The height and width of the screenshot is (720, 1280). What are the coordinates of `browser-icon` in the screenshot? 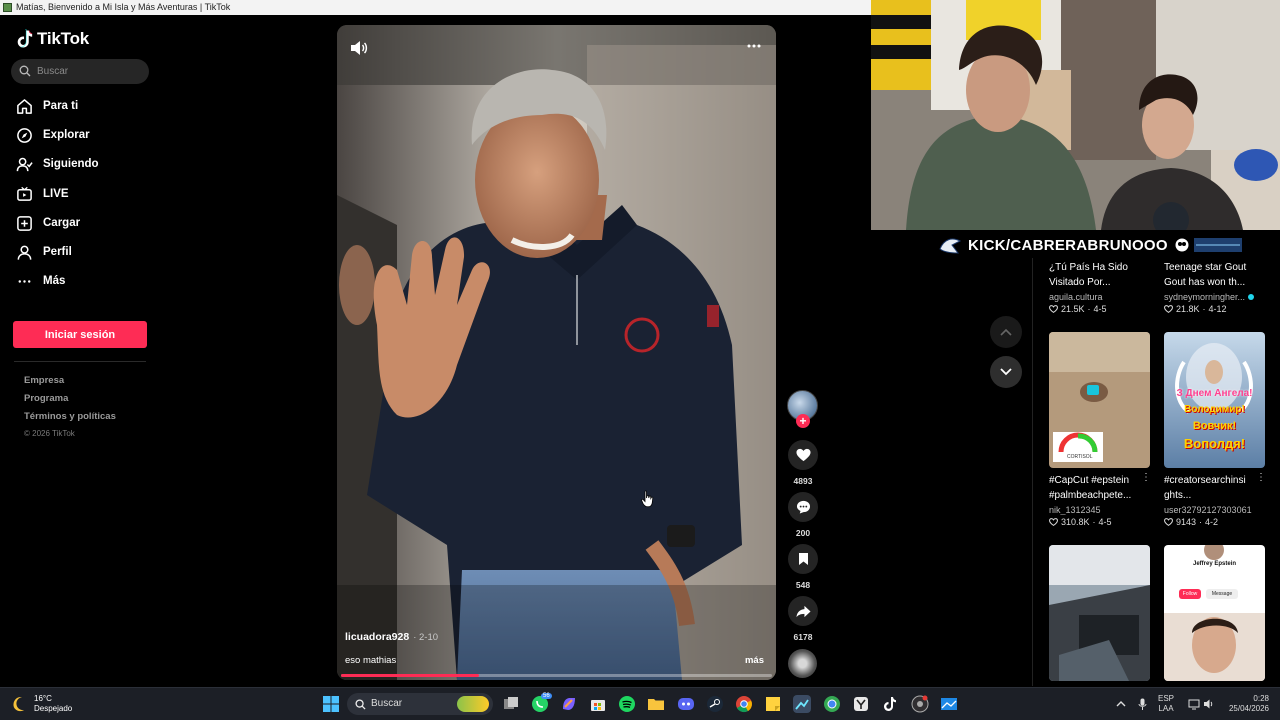 It's located at (832, 704).